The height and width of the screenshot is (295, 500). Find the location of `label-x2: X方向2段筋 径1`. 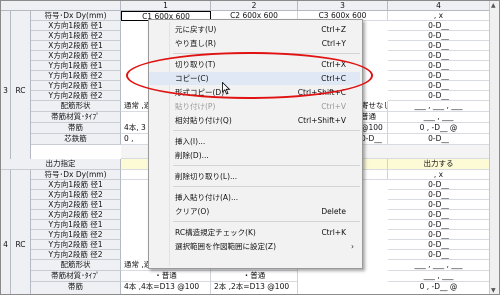

label-x2: X方向2段筋 径1 is located at coordinates (76, 205).